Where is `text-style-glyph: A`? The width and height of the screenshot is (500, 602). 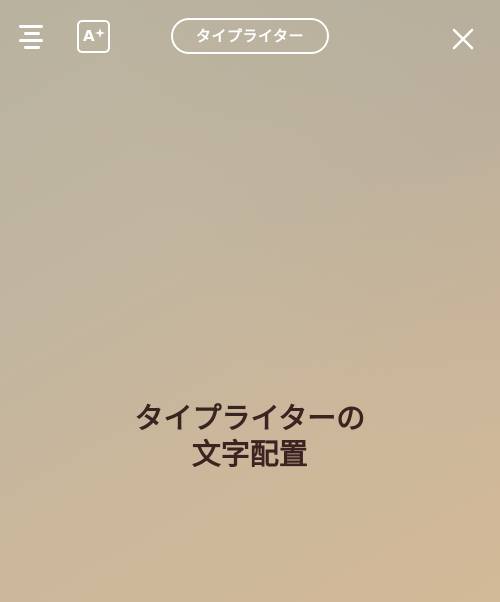
text-style-glyph: A is located at coordinates (89, 36).